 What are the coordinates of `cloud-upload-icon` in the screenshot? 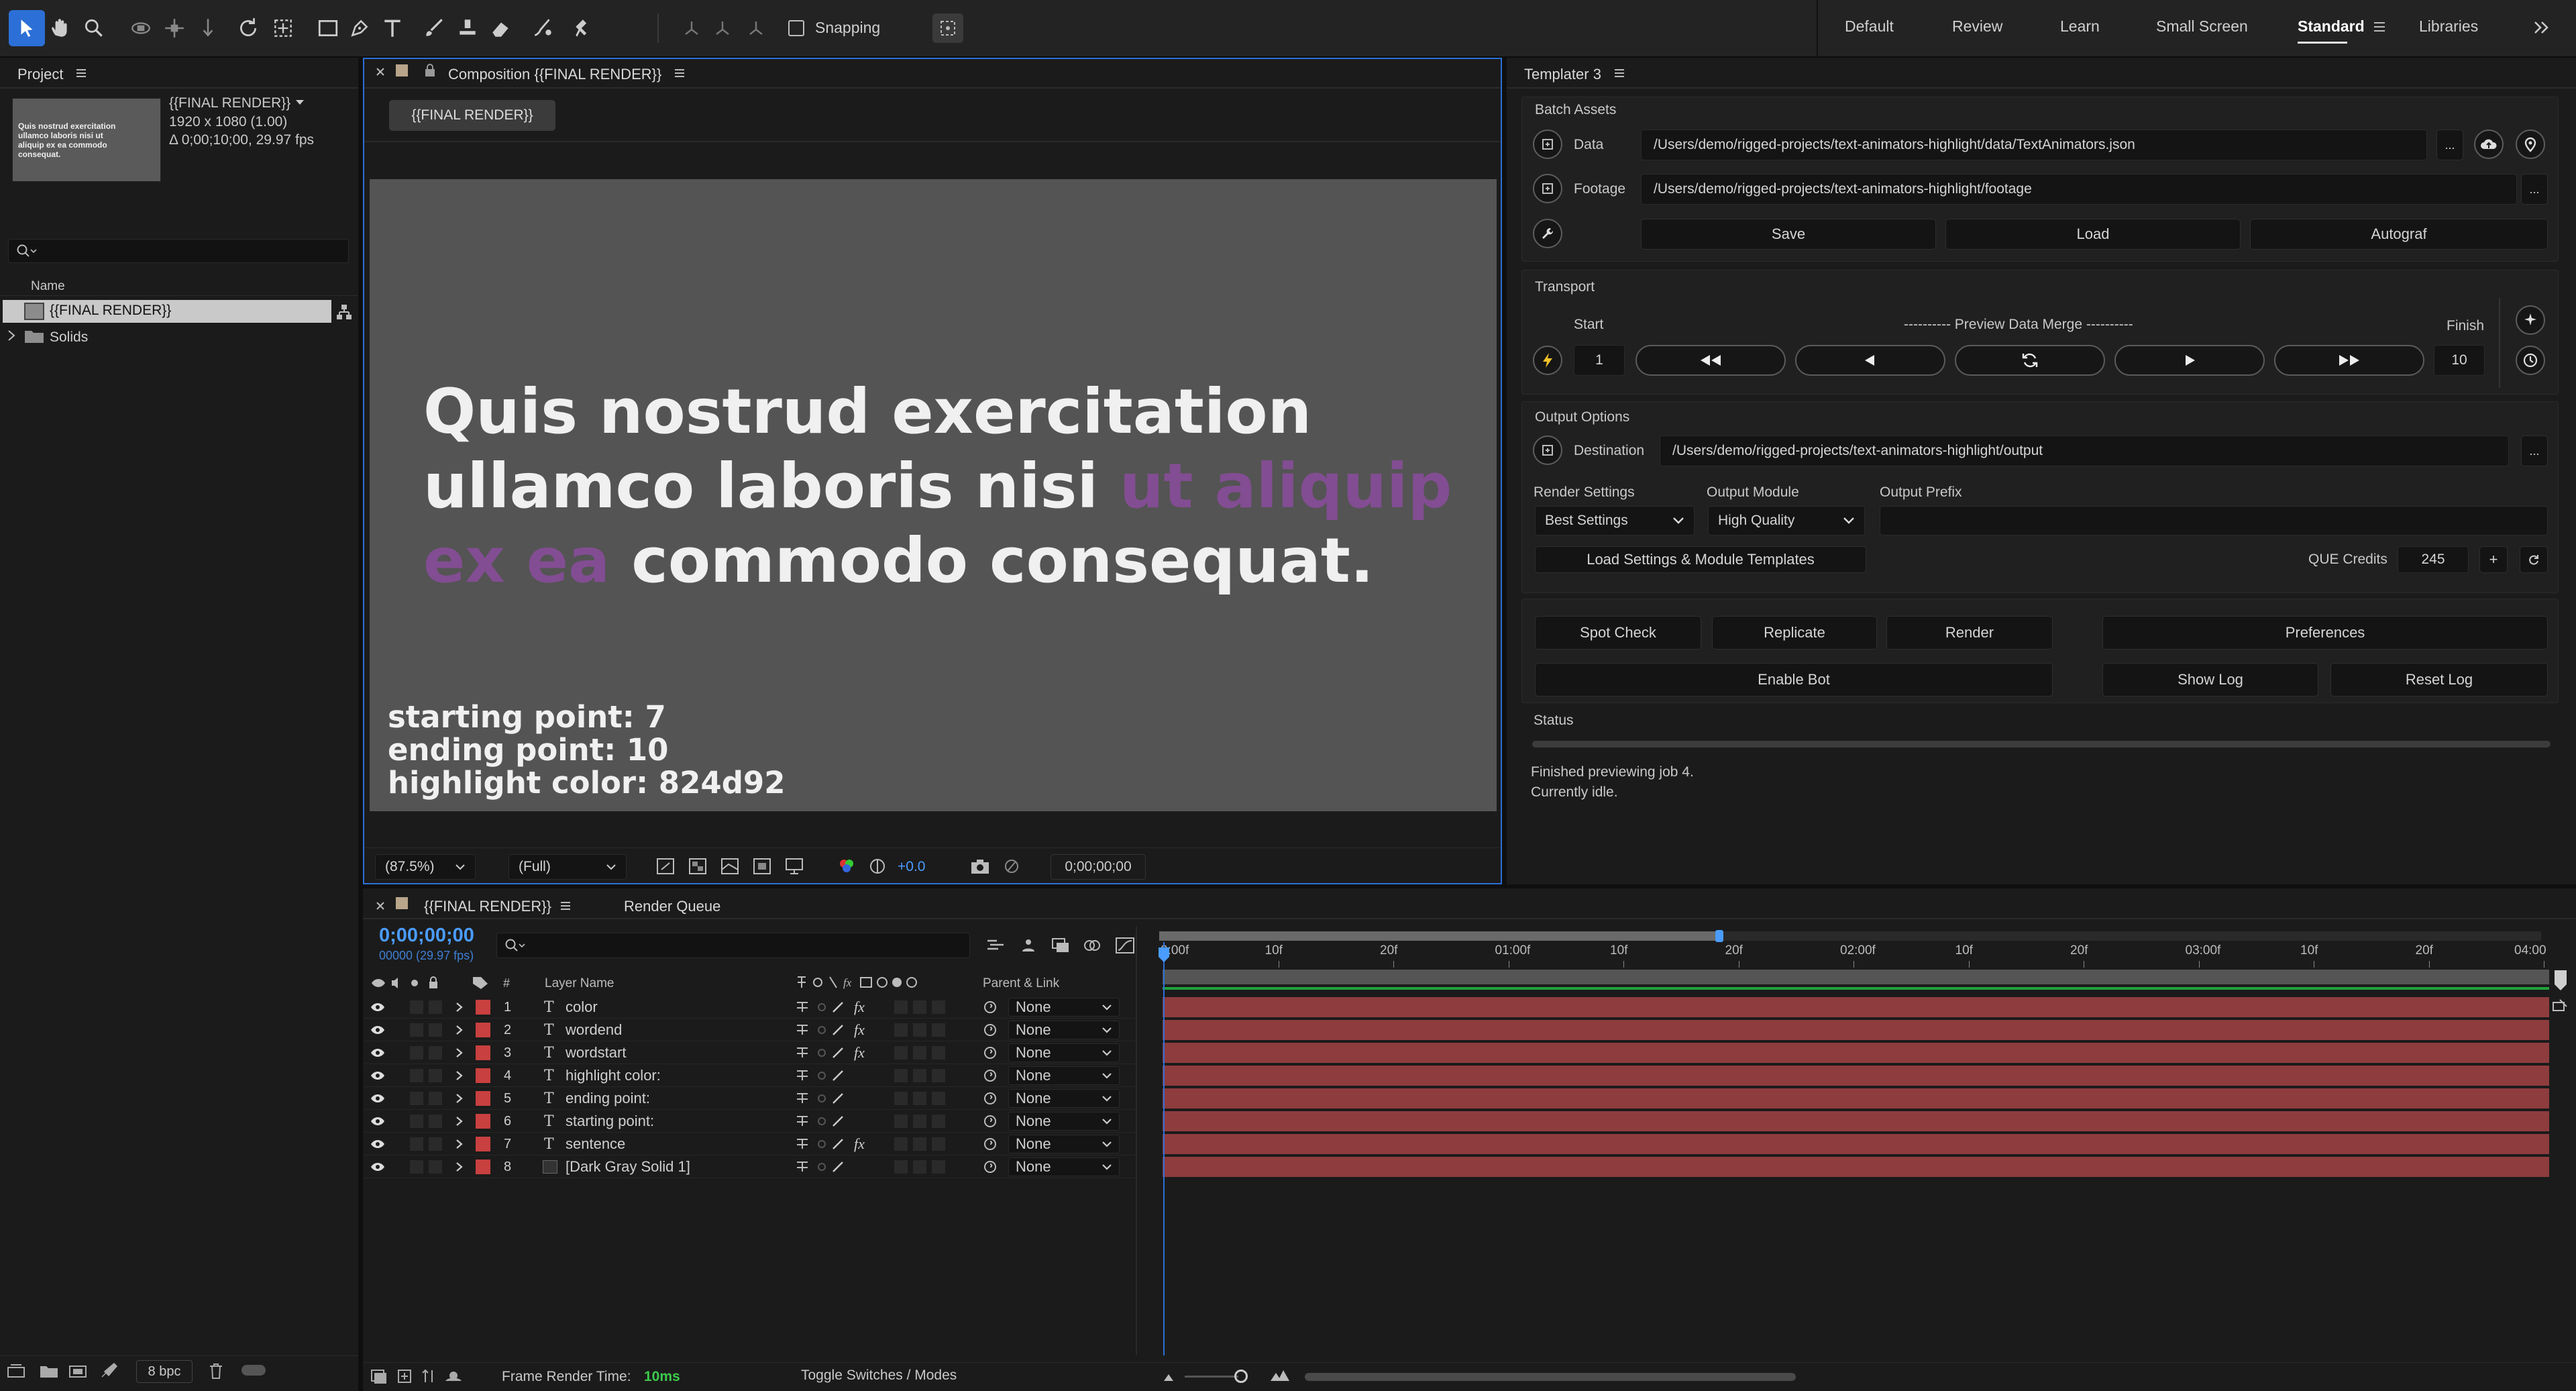 It's located at (2489, 144).